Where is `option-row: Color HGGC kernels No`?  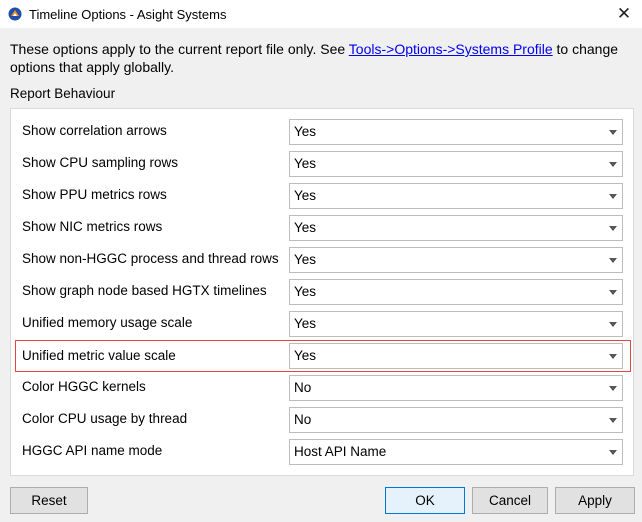 option-row: Color HGGC kernels No is located at coordinates (322, 388).